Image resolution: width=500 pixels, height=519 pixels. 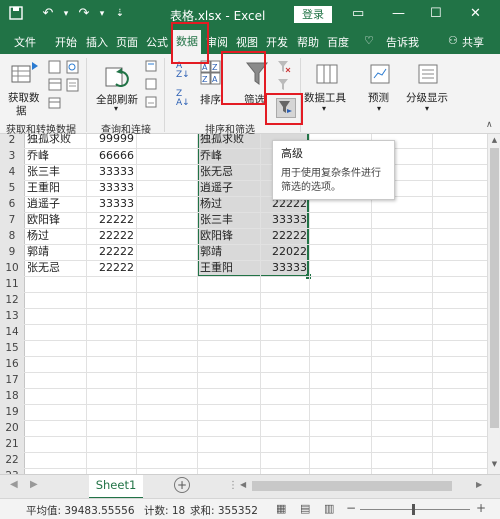 I want to click on row-header: 22, so click(x=12, y=460).